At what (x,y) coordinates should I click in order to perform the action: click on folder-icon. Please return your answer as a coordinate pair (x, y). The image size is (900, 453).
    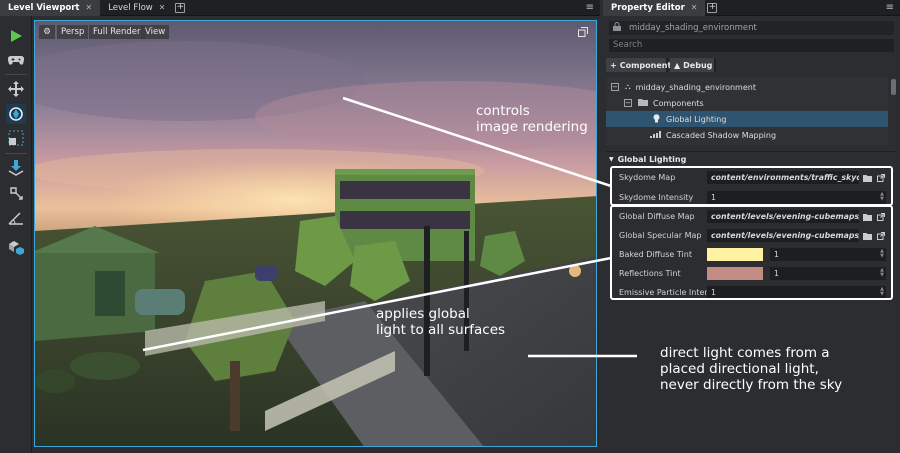
    Looking at the image, I should click on (643, 103).